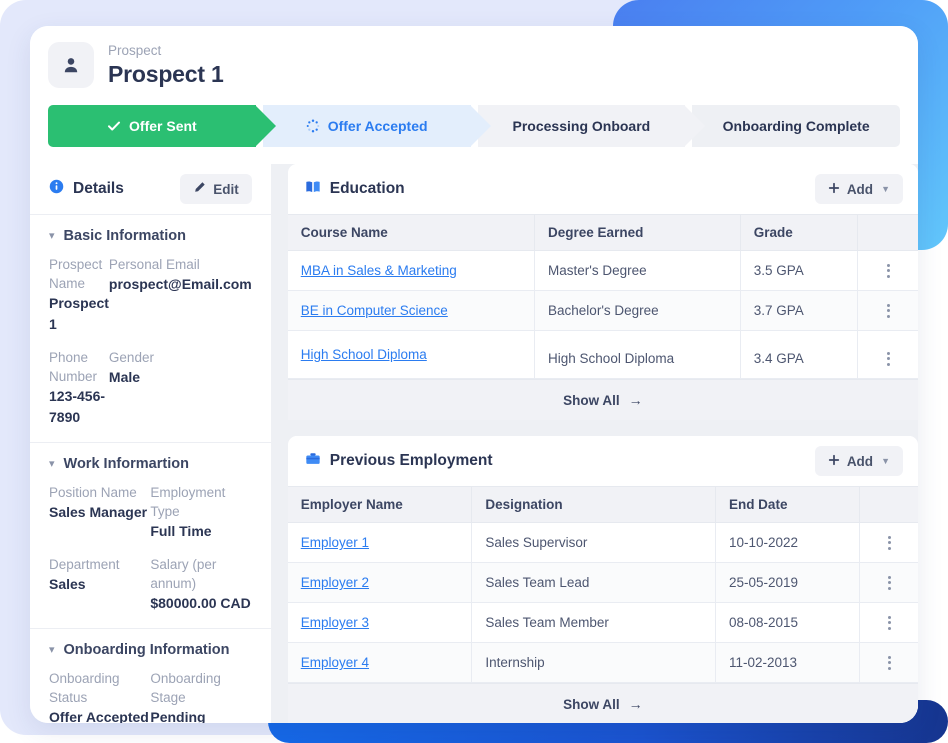 This screenshot has width=948, height=743. Describe the element at coordinates (131, 357) in the screenshot. I see `field-label: Gender` at that location.